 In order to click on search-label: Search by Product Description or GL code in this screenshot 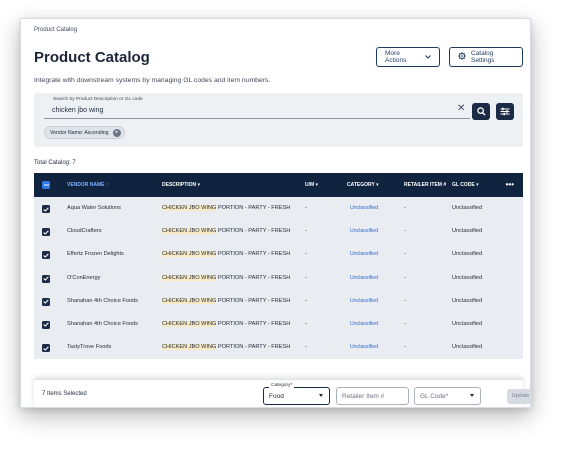, I will do `click(98, 99)`.